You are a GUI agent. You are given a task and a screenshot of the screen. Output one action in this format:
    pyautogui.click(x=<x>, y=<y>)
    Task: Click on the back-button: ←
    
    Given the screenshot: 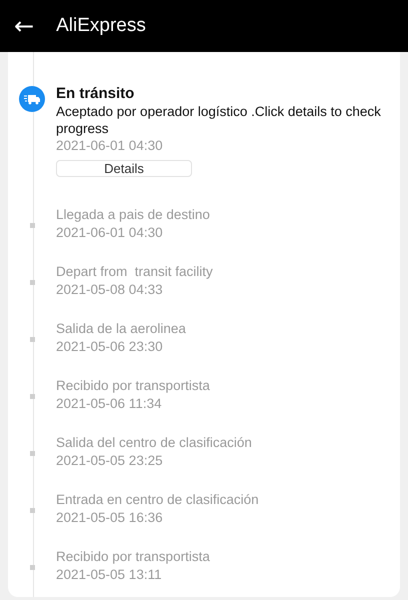 What is the action you would take?
    pyautogui.click(x=24, y=26)
    